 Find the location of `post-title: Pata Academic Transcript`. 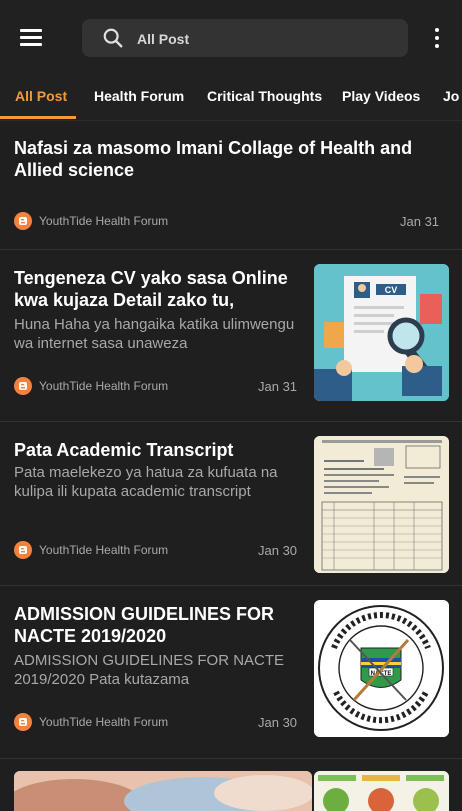

post-title: Pata Academic Transcript is located at coordinates (161, 450).